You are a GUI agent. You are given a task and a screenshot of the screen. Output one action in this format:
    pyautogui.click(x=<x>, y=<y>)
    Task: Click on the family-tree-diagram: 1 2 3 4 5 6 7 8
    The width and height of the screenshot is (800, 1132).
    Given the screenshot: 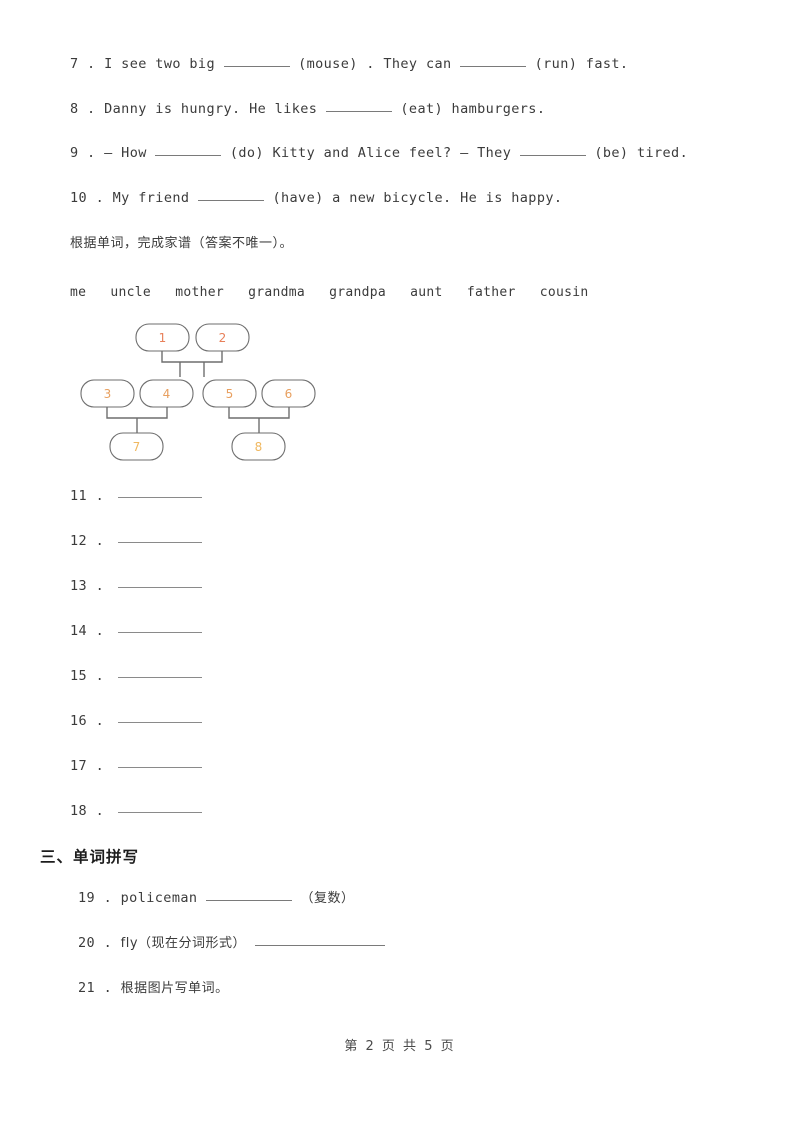 What is the action you would take?
    pyautogui.click(x=205, y=392)
    